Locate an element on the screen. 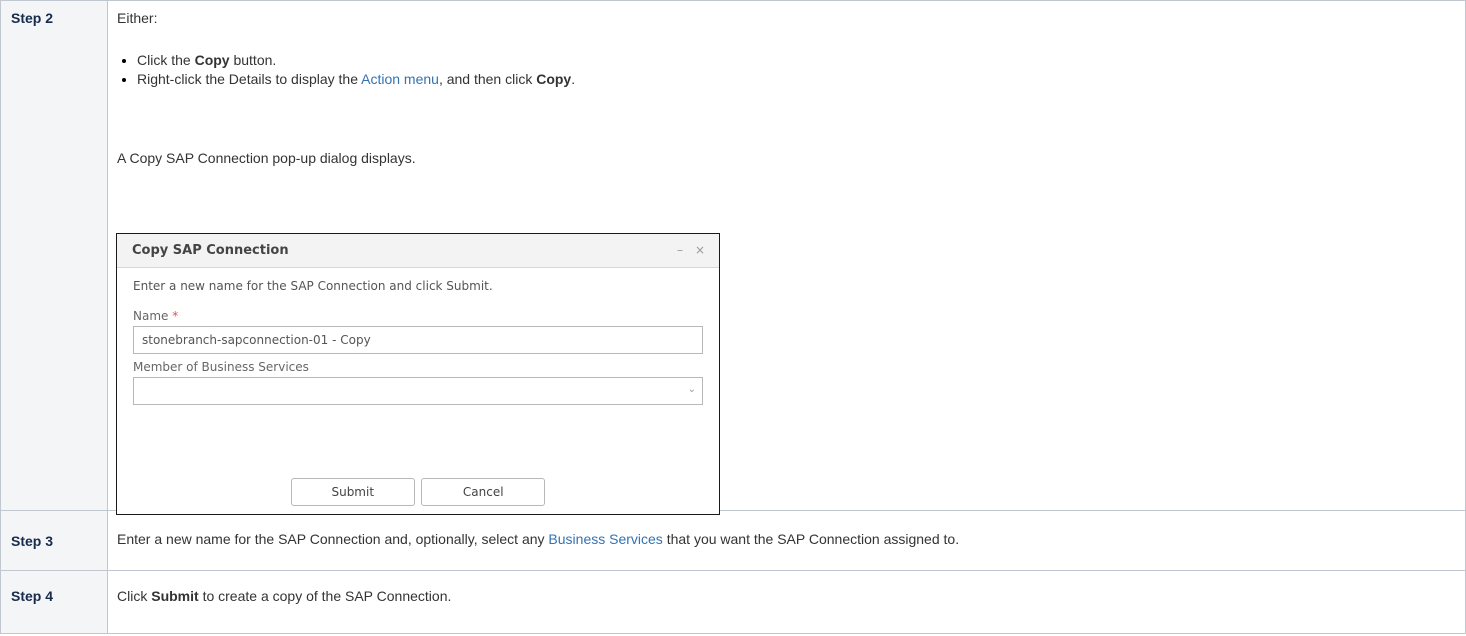 The image size is (1466, 636). cancel-button: Cancel is located at coordinates (483, 492).